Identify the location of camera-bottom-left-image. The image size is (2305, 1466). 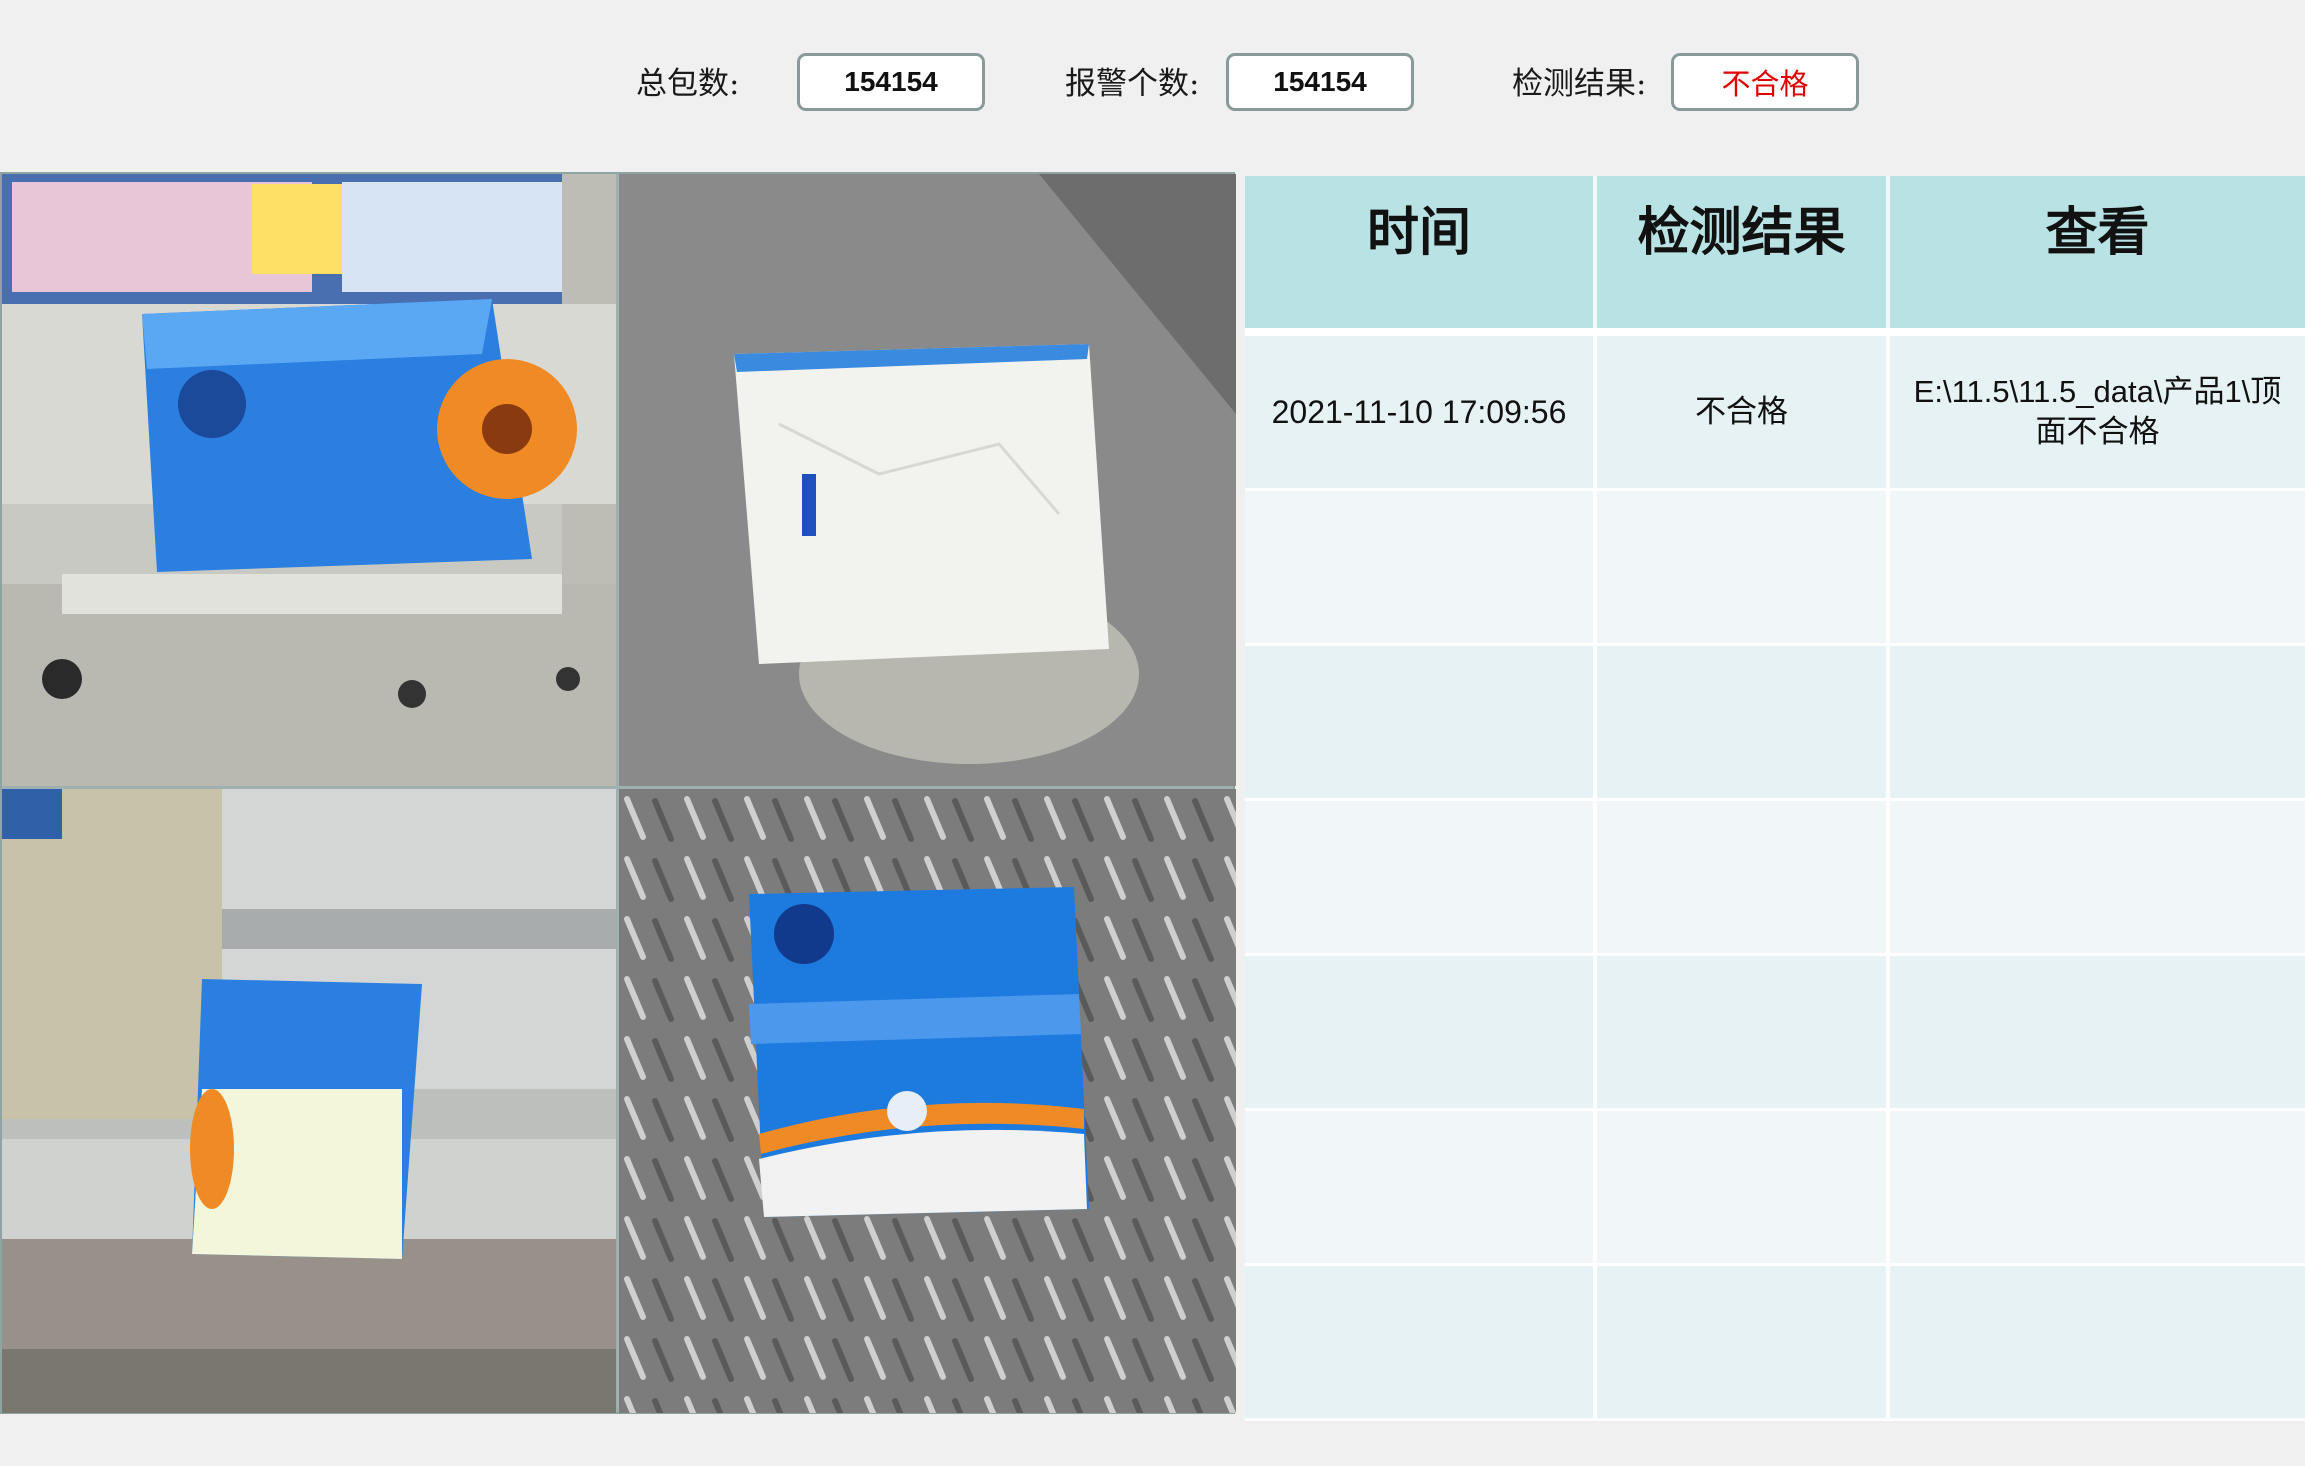
(309, 1101).